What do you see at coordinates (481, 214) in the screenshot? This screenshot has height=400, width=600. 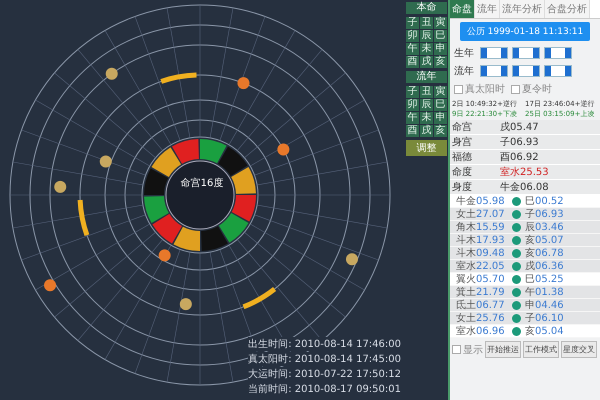 I see `star-degree: 女土27.07` at bounding box center [481, 214].